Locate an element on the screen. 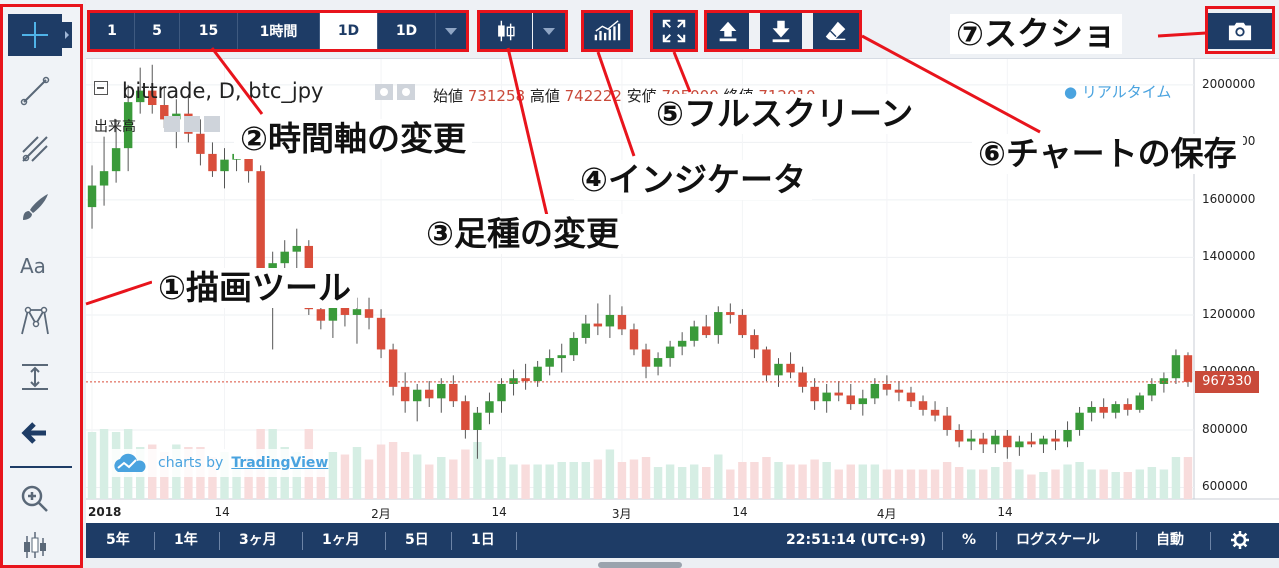  tradingview-watermark: charts by TradingView is located at coordinates (219, 463).